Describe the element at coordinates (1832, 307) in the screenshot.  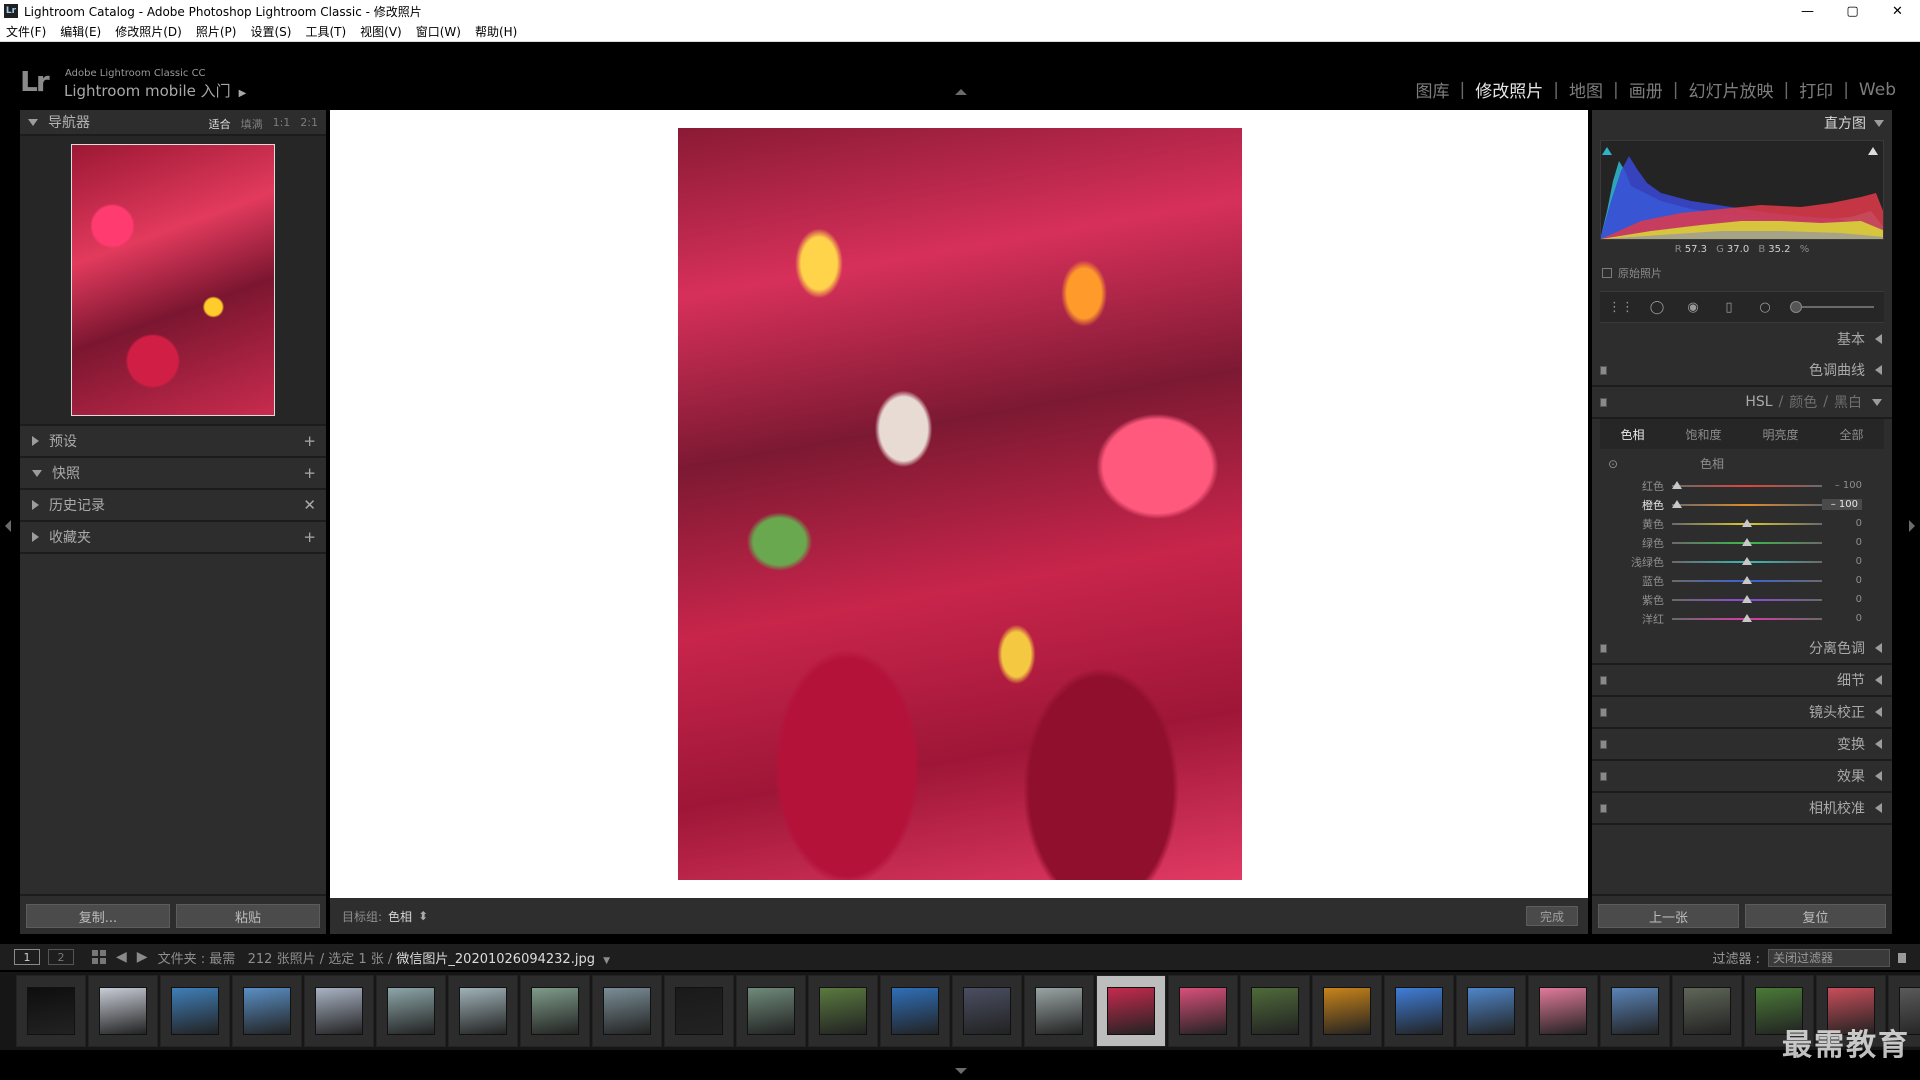
I see `adjustment-brush-slider` at that location.